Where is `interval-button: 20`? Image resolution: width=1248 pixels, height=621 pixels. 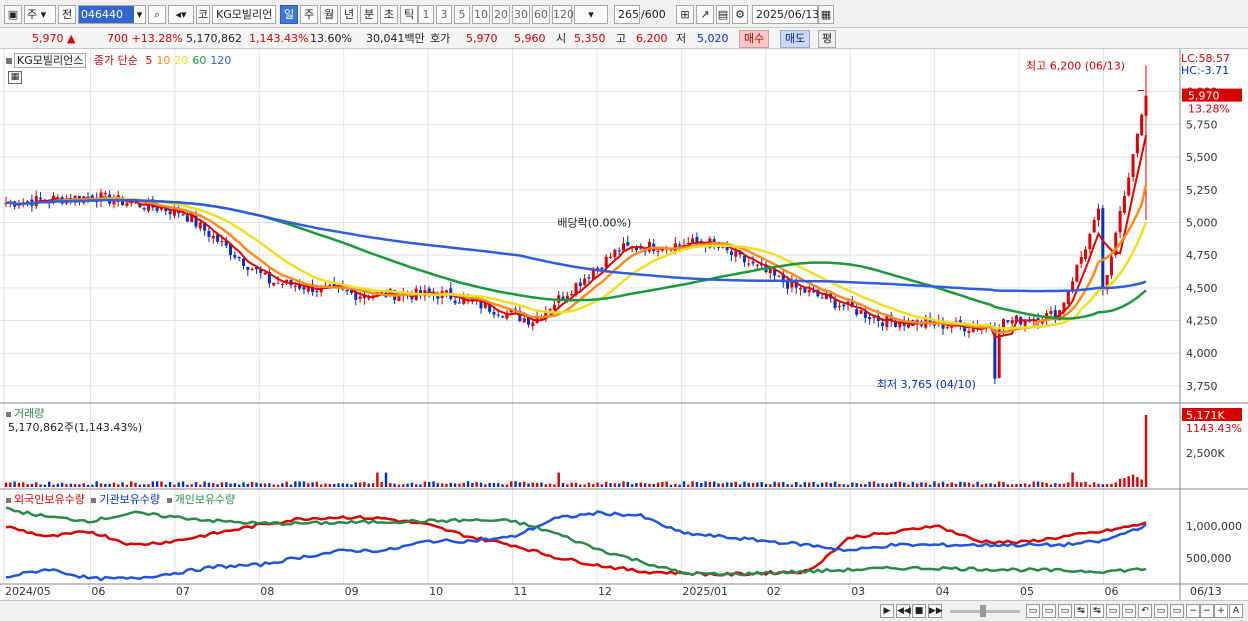
interval-button: 20 is located at coordinates (501, 14).